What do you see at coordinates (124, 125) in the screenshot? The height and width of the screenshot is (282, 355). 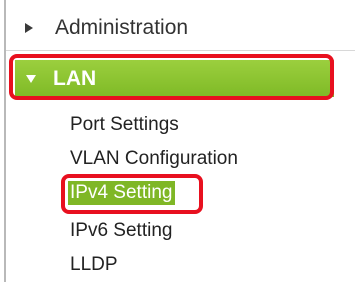 I see `subnav-item-port-settings: Port Settings` at bounding box center [124, 125].